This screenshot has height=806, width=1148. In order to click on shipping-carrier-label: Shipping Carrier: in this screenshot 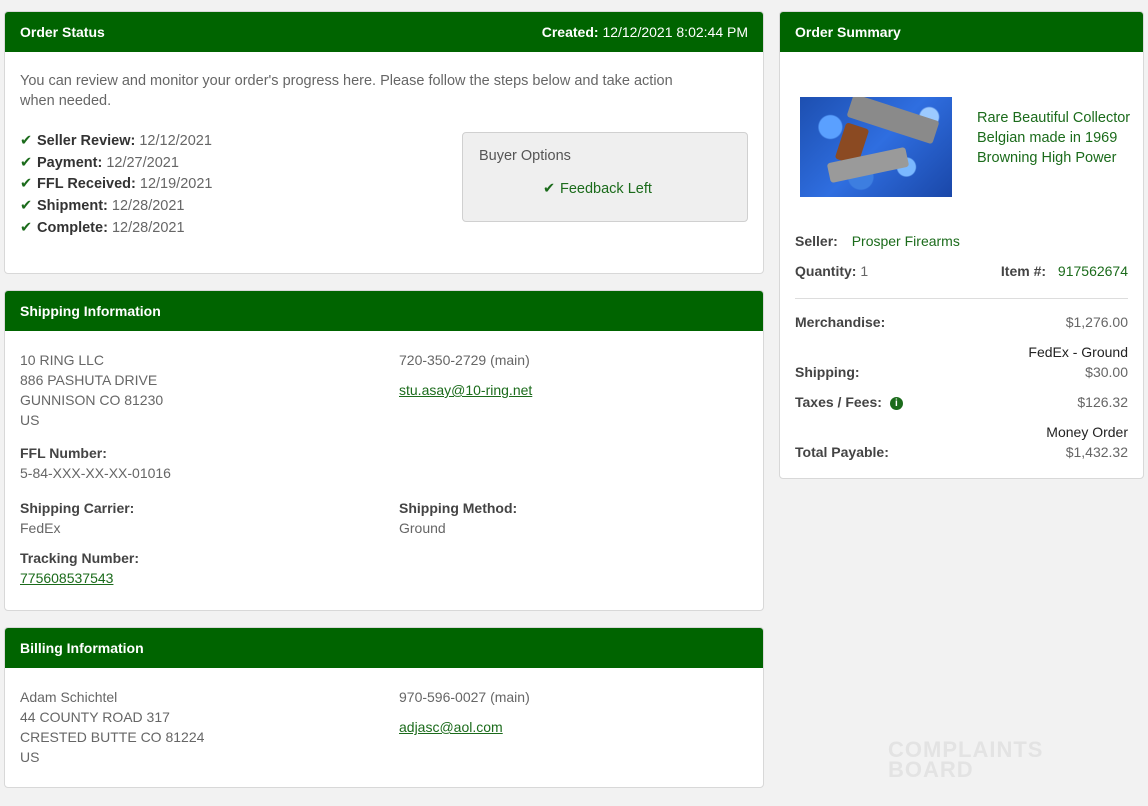, I will do `click(77, 508)`.